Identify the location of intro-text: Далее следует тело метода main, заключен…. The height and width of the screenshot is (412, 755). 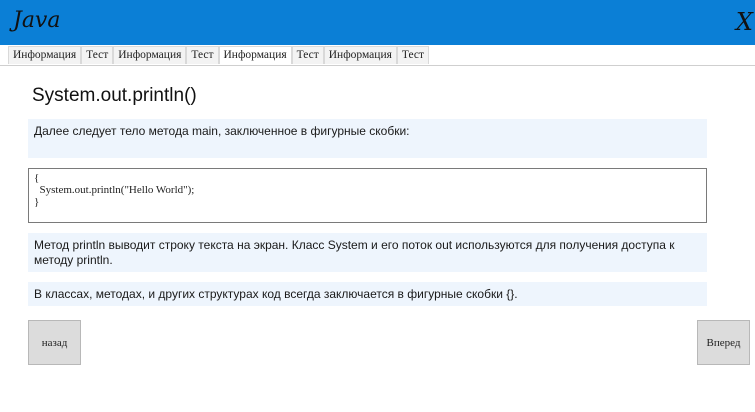
(367, 138).